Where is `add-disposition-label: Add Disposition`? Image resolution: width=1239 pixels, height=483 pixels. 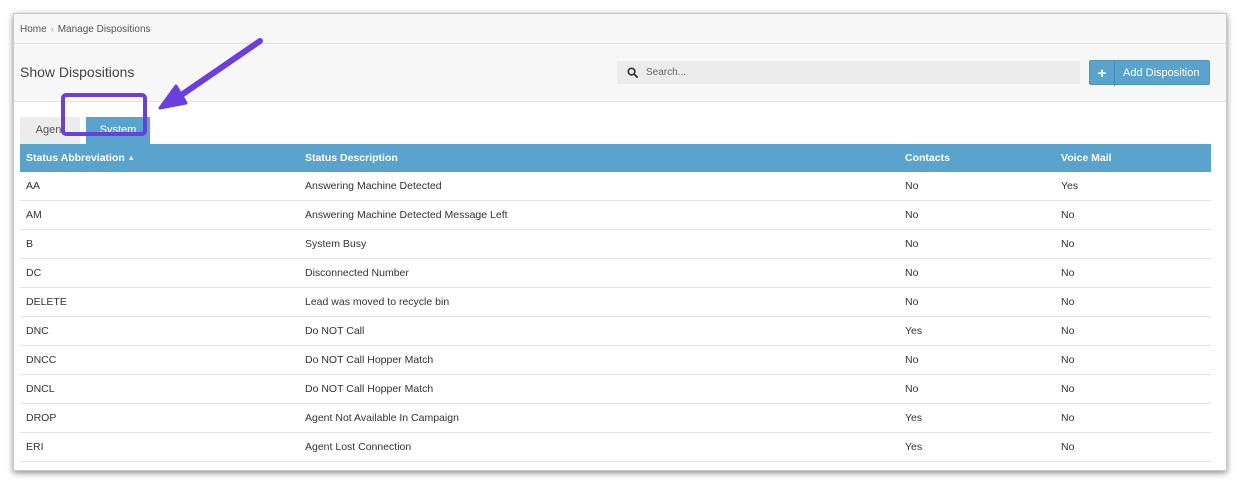 add-disposition-label: Add Disposition is located at coordinates (1161, 73).